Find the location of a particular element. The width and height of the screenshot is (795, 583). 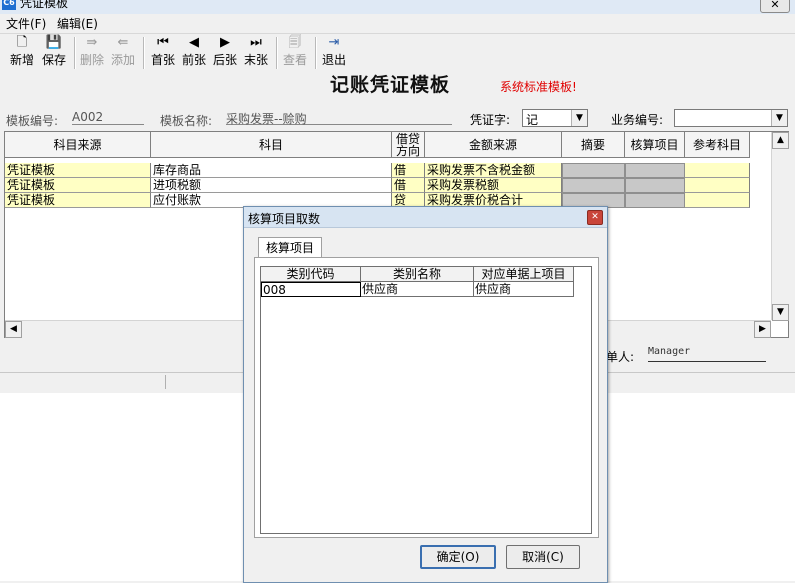

window-close-button: ✕ is located at coordinates (775, 6).